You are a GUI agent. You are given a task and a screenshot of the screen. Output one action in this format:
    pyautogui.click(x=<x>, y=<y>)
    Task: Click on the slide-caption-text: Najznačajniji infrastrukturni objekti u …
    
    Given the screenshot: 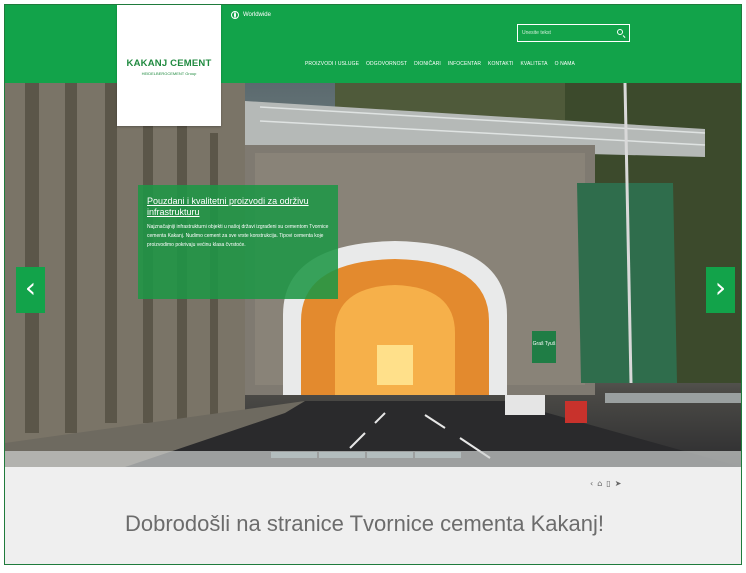 What is the action you would take?
    pyautogui.click(x=238, y=236)
    